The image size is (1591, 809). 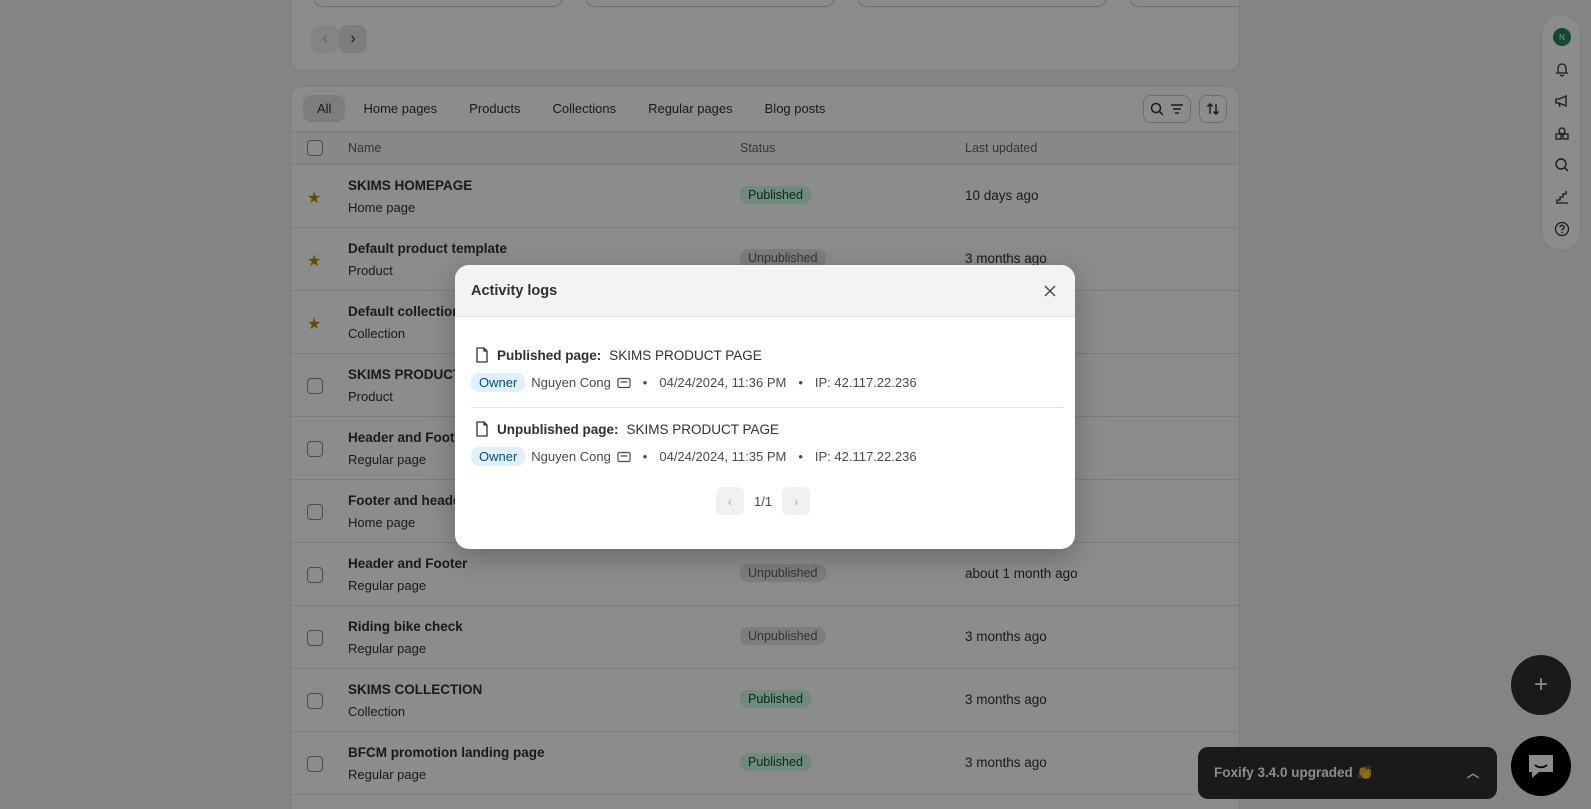 I want to click on page-indicator: 1/1, so click(x=763, y=501).